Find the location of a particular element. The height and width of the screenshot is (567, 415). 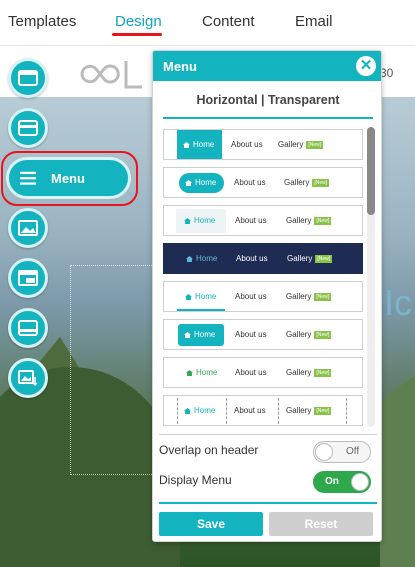

overlap-toggle: Off is located at coordinates (342, 452).